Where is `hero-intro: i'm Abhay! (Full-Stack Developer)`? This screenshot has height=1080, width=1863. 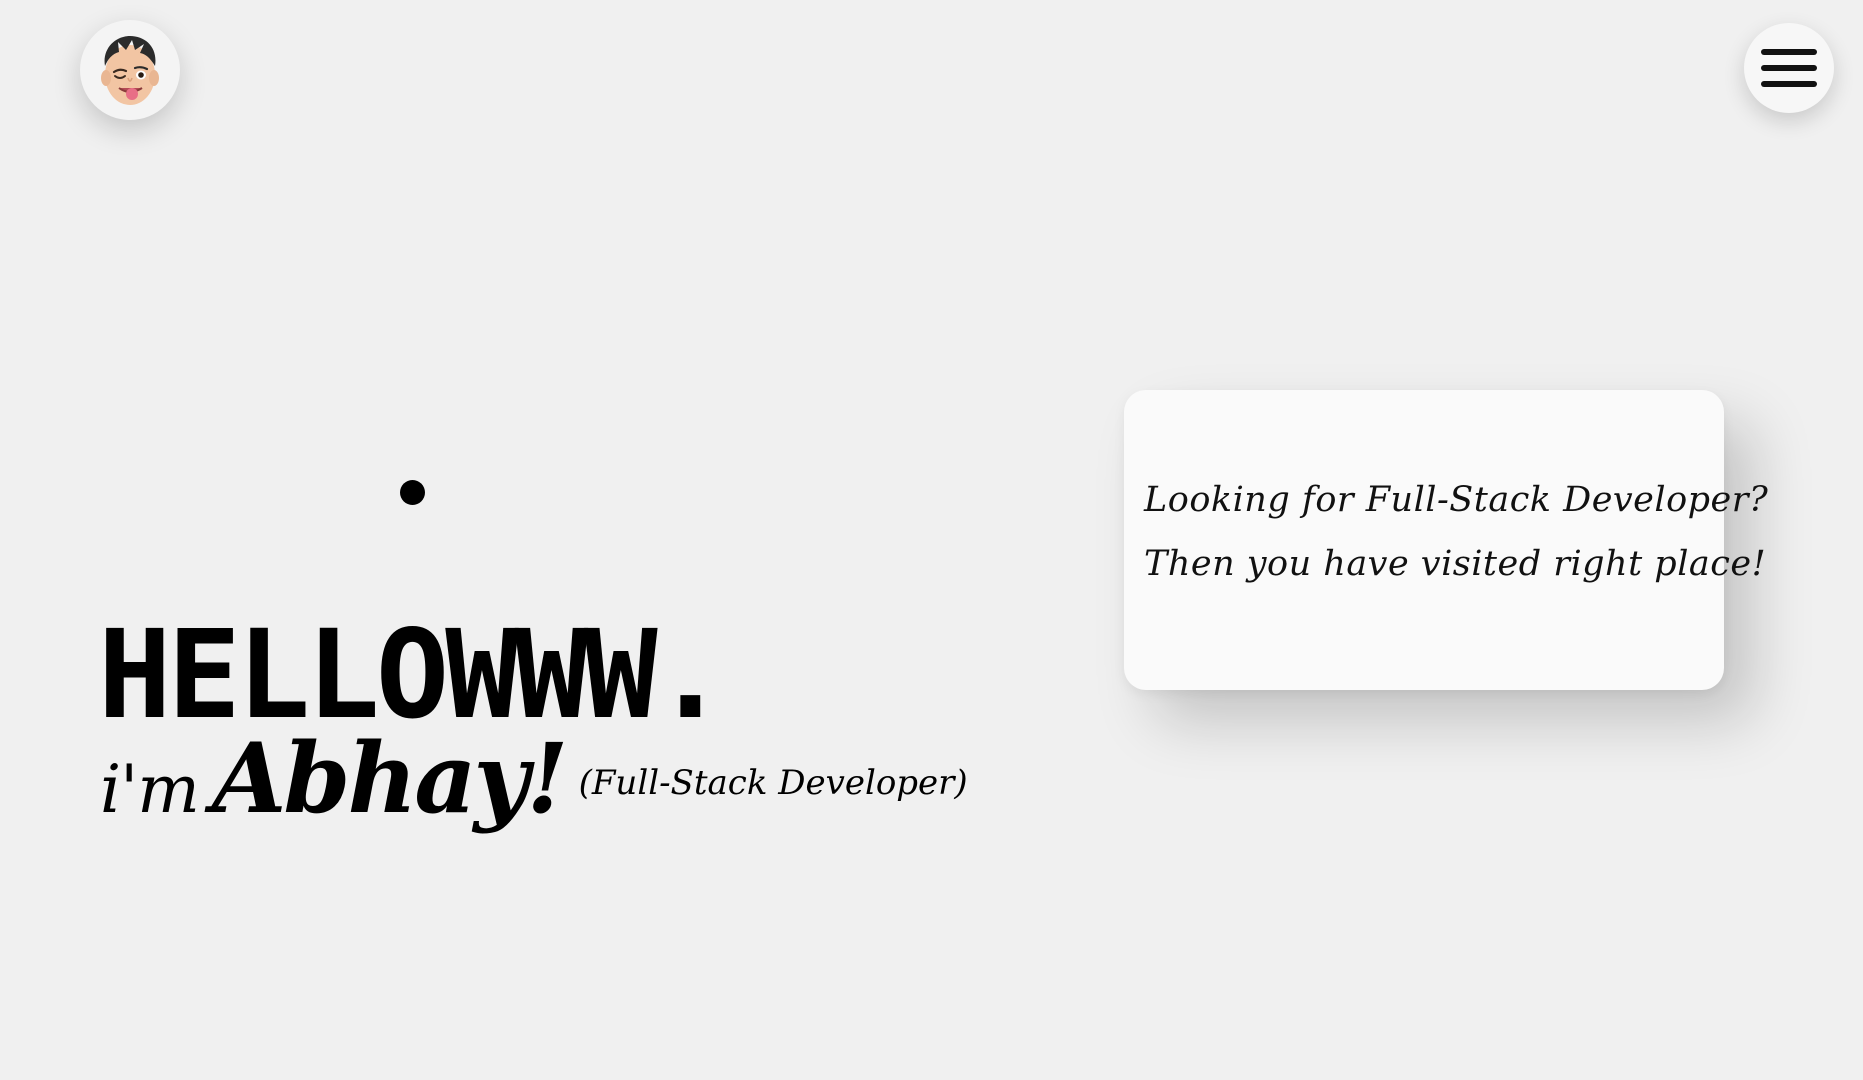 hero-intro: i'm Abhay! (Full-Stack Developer) is located at coordinates (534, 778).